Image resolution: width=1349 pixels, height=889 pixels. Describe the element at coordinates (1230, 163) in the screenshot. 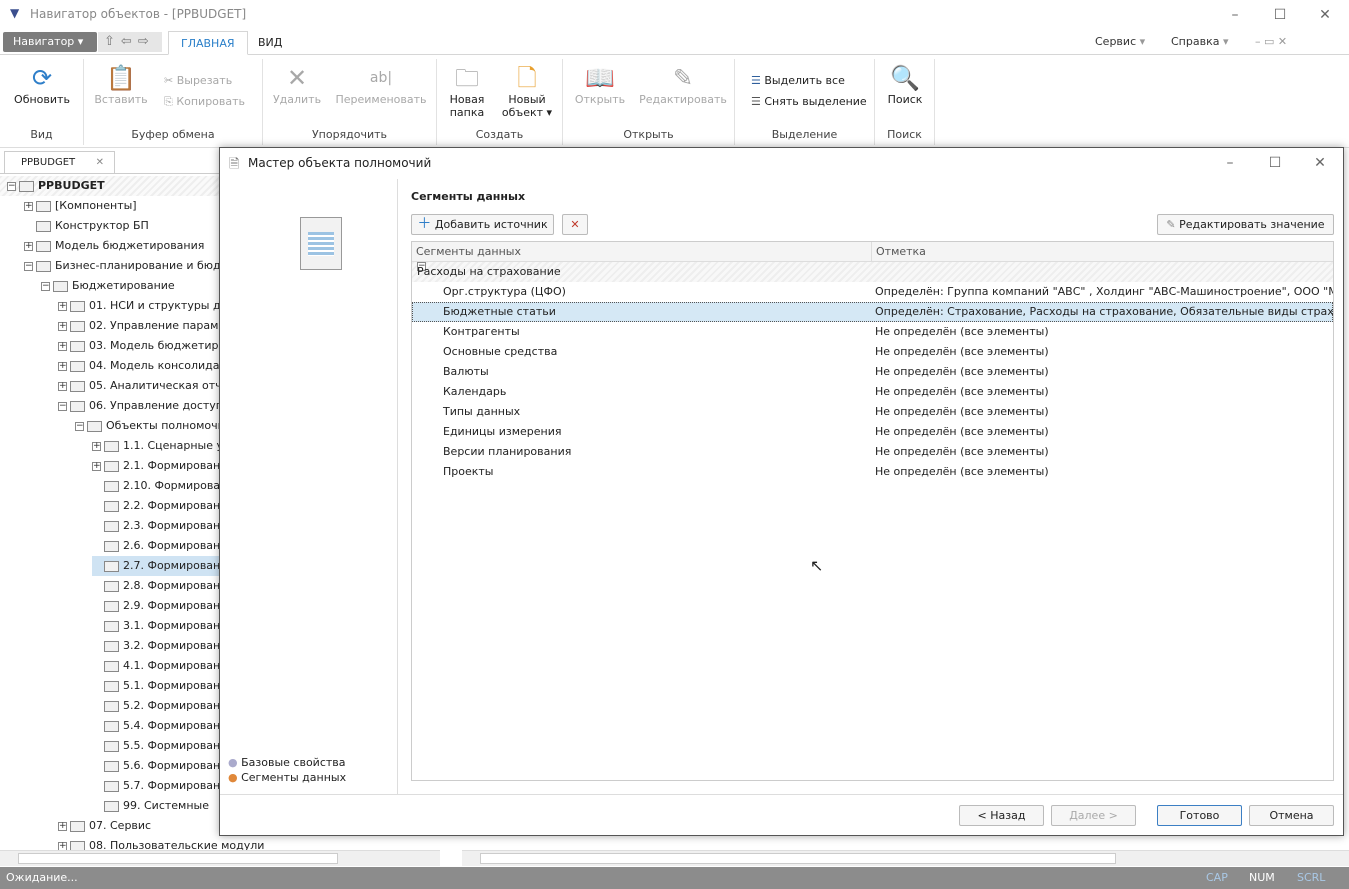

I see `dialog-minimize-button: –` at that location.